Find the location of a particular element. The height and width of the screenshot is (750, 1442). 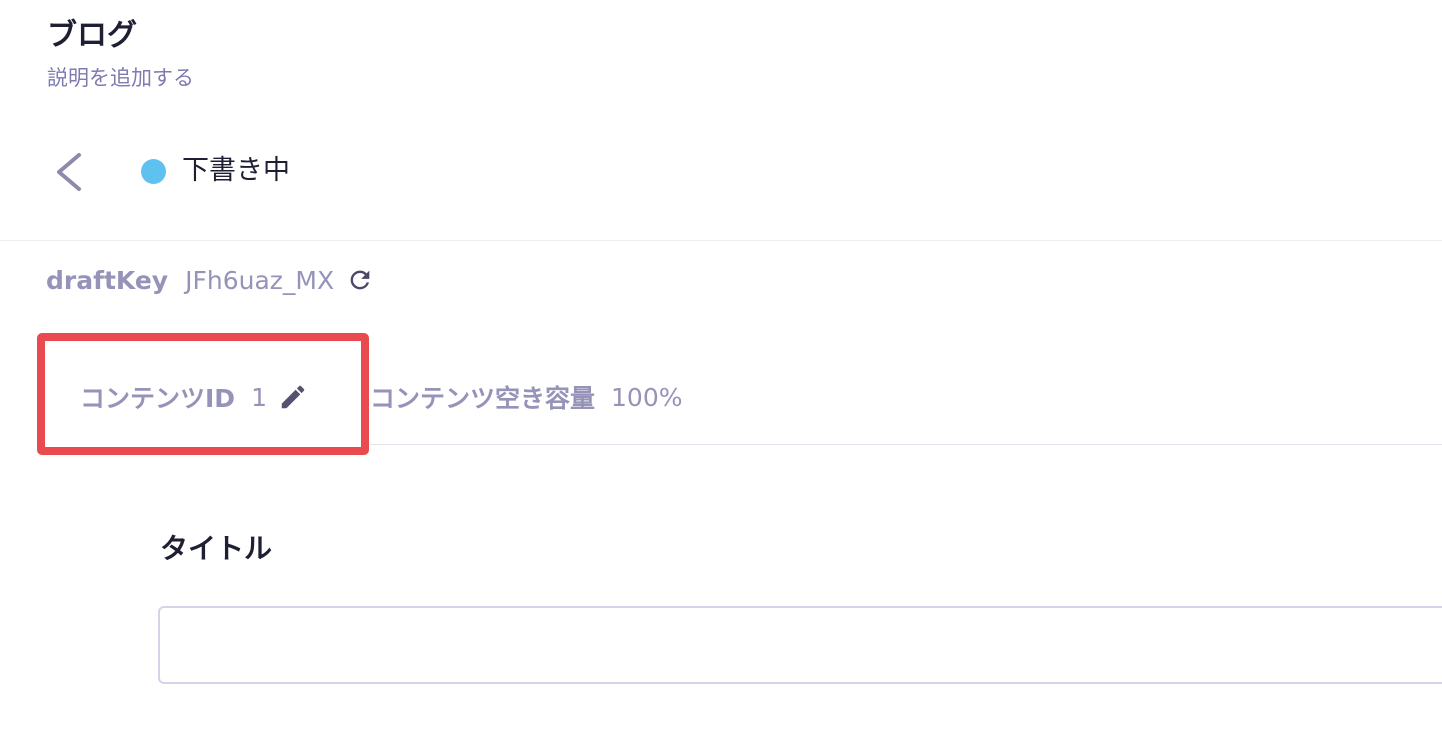

back-button is located at coordinates (70, 172).